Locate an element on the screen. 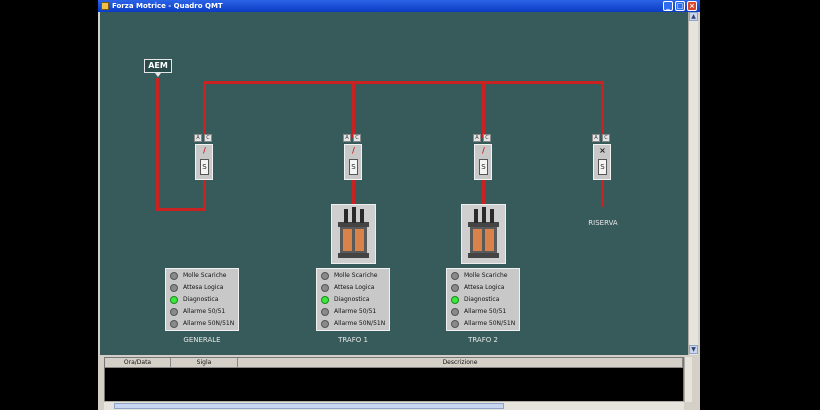 This screenshot has width=820, height=410. trafo1-close-button: C is located at coordinates (357, 138).